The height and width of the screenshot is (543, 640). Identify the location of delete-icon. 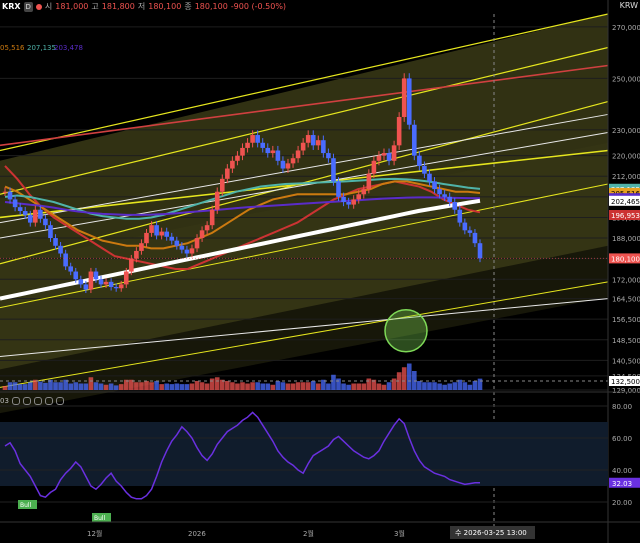
(48, 401).